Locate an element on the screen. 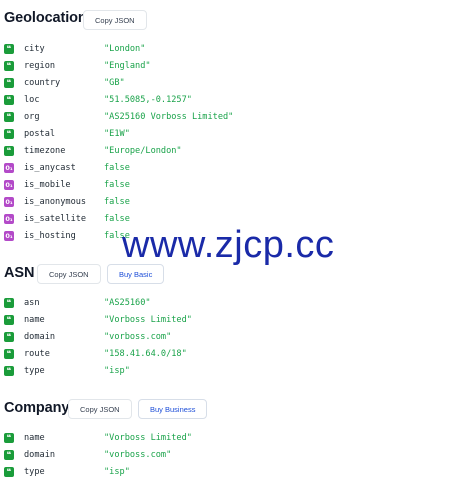 This screenshot has width=473, height=494. company-title: Company is located at coordinates (37, 408).